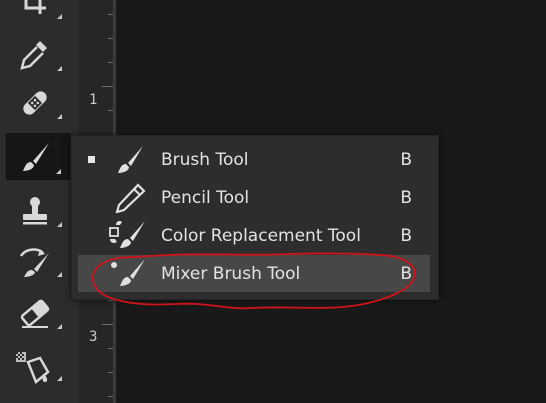 This screenshot has width=546, height=403. I want to click on mixer-brush-icon, so click(128, 272).